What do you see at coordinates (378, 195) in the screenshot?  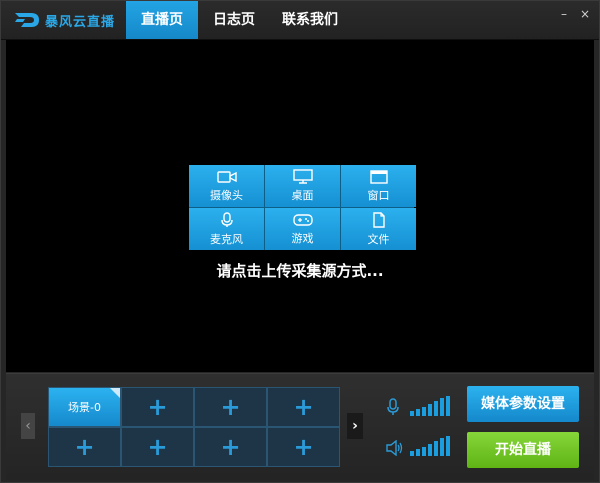 I see `source-label: 窗口` at bounding box center [378, 195].